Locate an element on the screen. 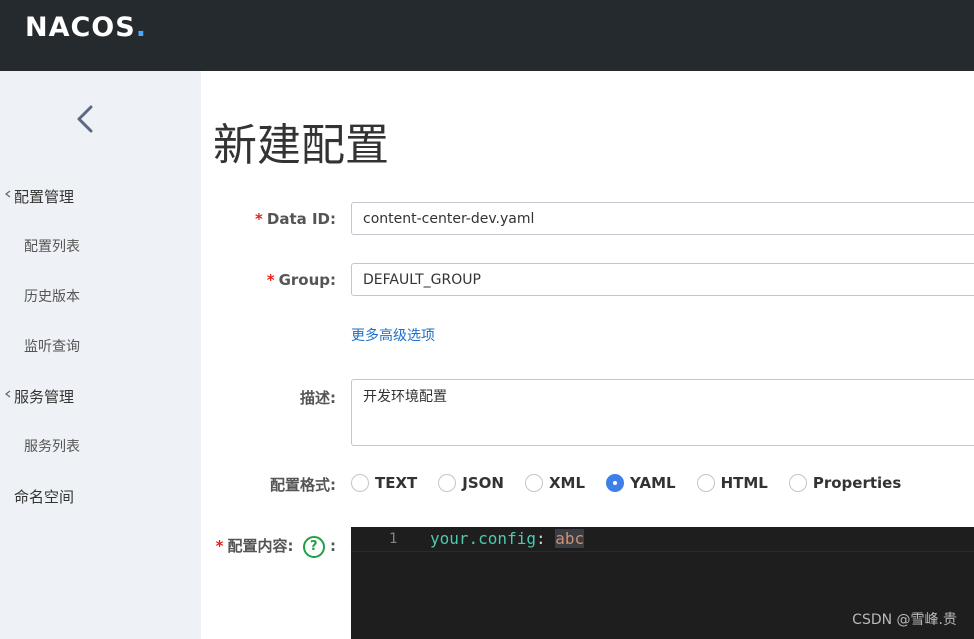  sidebar-item-history: 历史版本 is located at coordinates (52, 296).